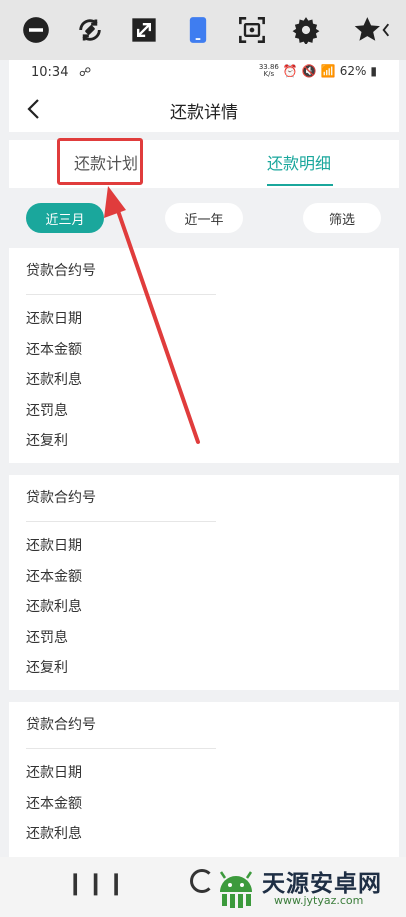 The image size is (406, 917). What do you see at coordinates (373, 71) in the screenshot?
I see `battery-icon: ▮` at bounding box center [373, 71].